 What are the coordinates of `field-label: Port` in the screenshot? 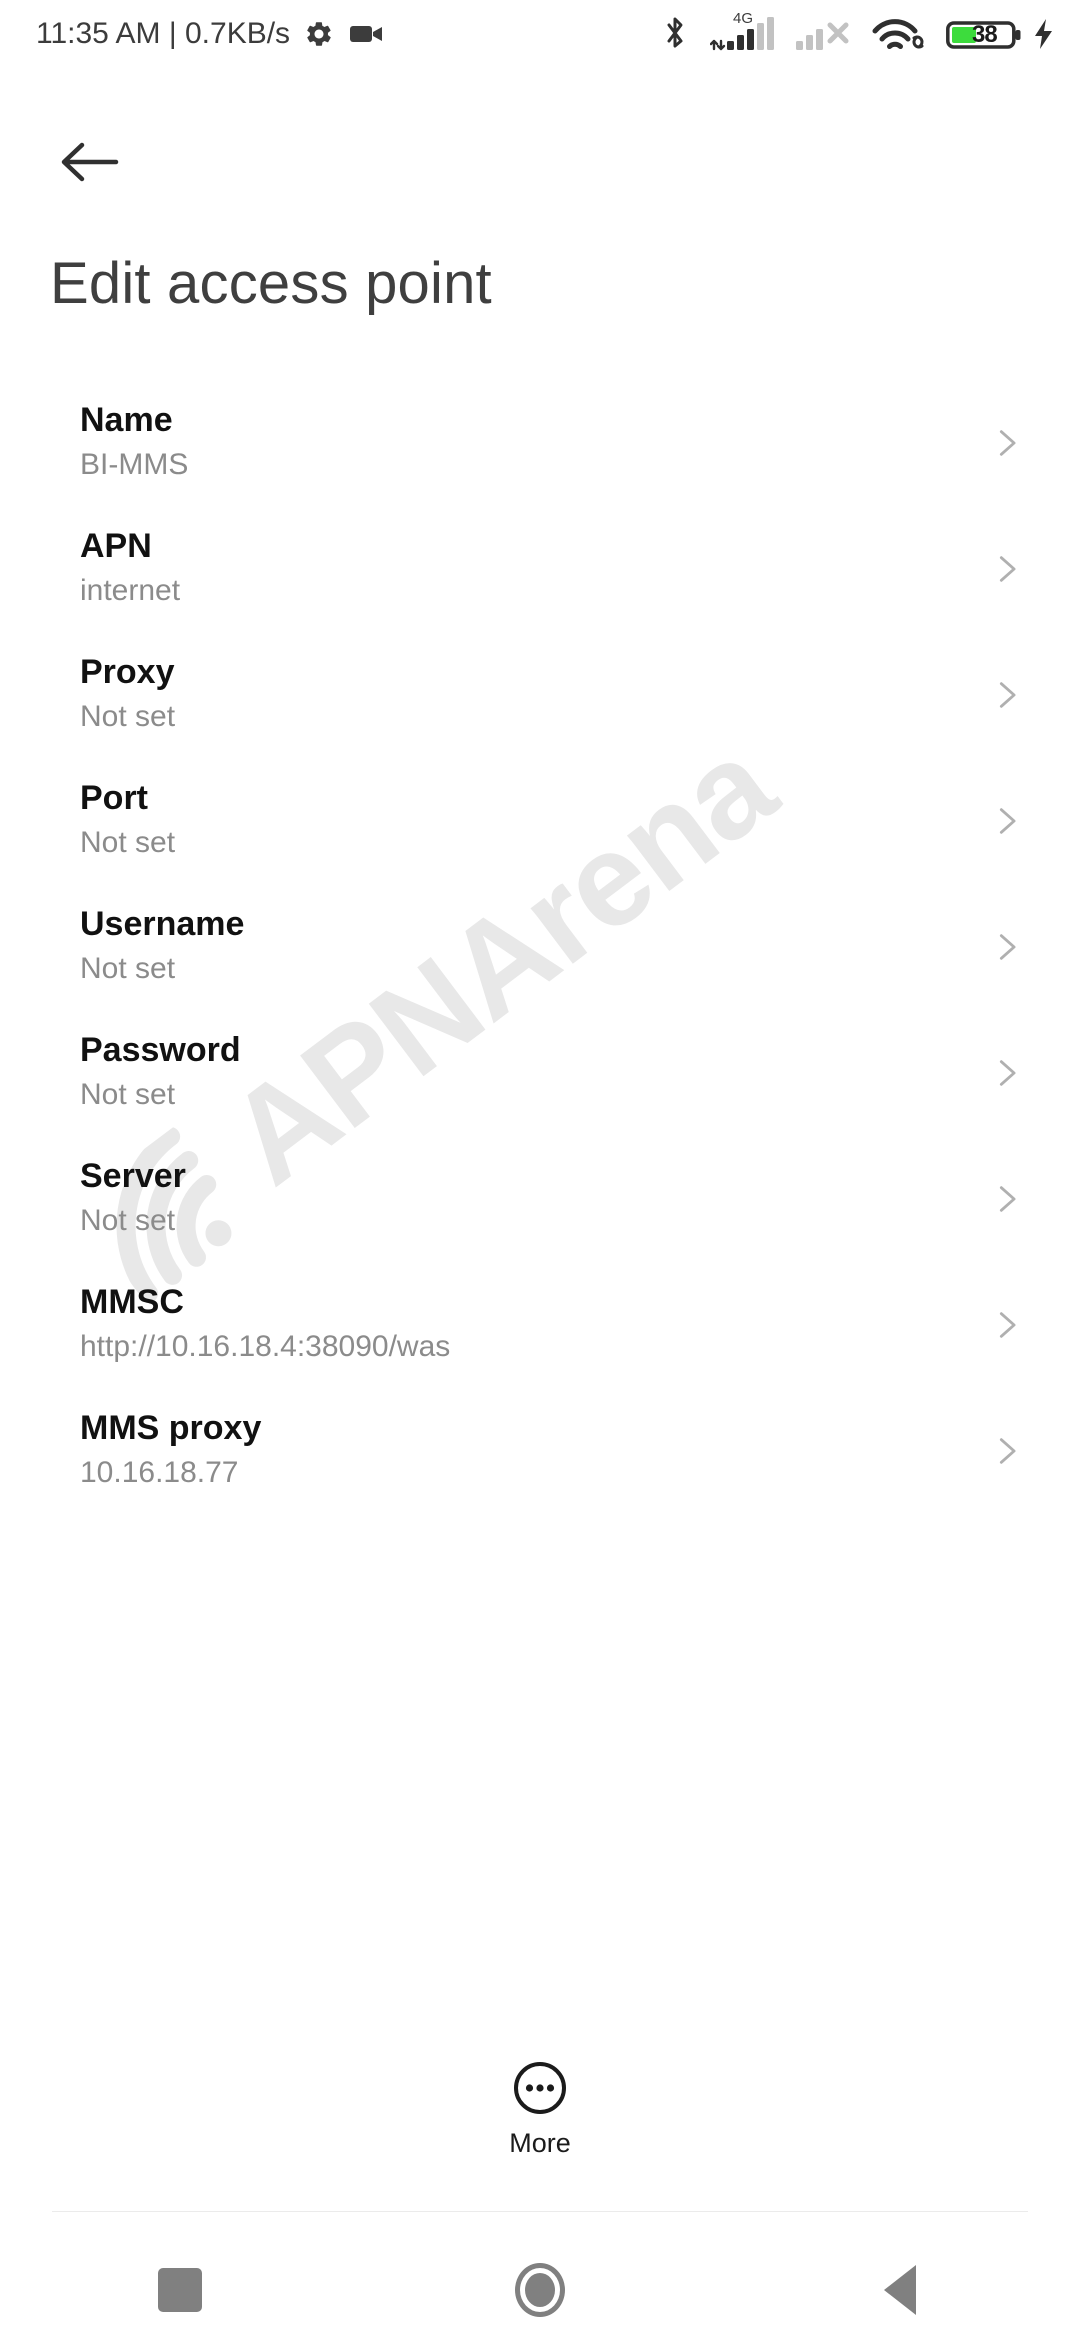 It's located at (114, 798).